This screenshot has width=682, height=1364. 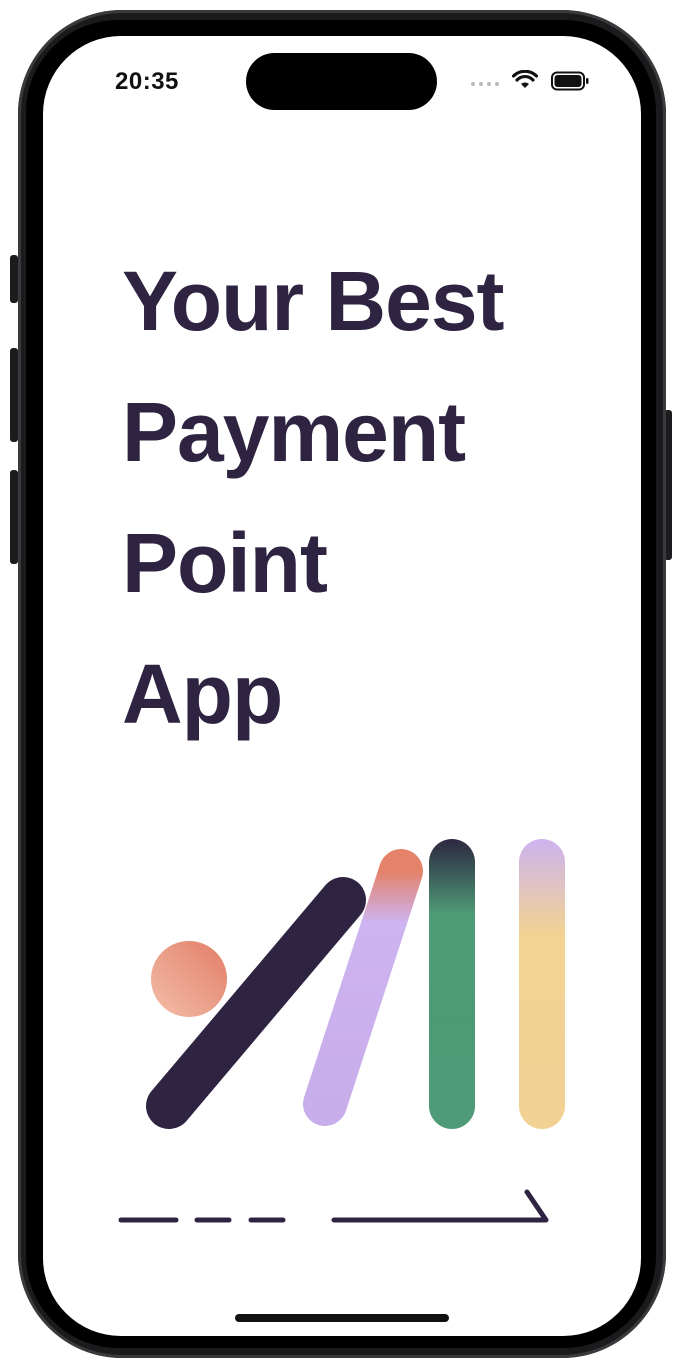 What do you see at coordinates (342, 1318) in the screenshot?
I see `home-indicator` at bounding box center [342, 1318].